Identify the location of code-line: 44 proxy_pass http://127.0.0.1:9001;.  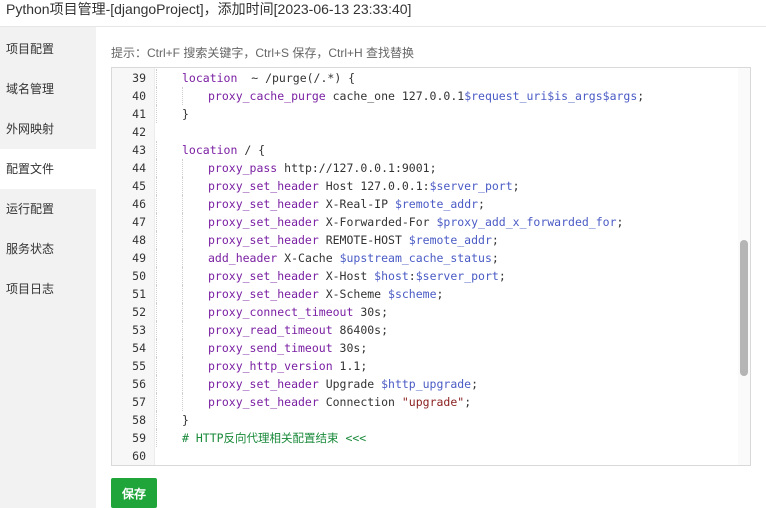
(422, 168).